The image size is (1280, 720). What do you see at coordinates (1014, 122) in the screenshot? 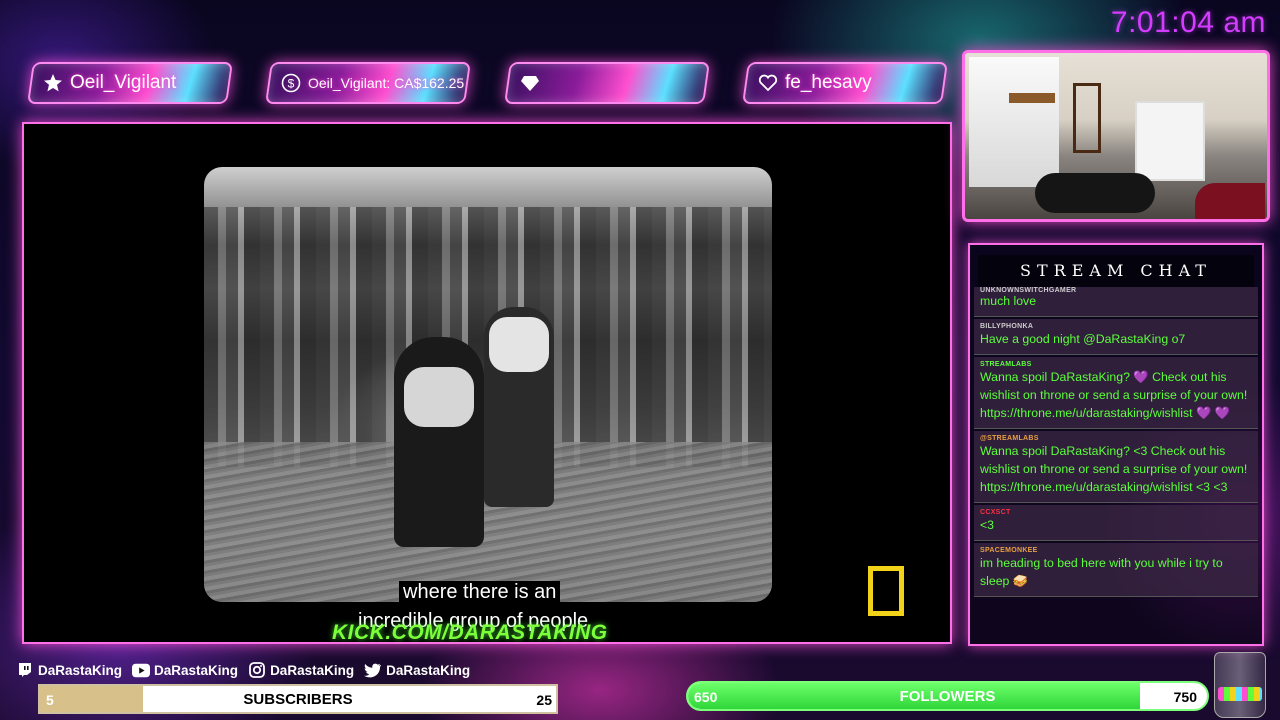
I see `webcam-window` at bounding box center [1014, 122].